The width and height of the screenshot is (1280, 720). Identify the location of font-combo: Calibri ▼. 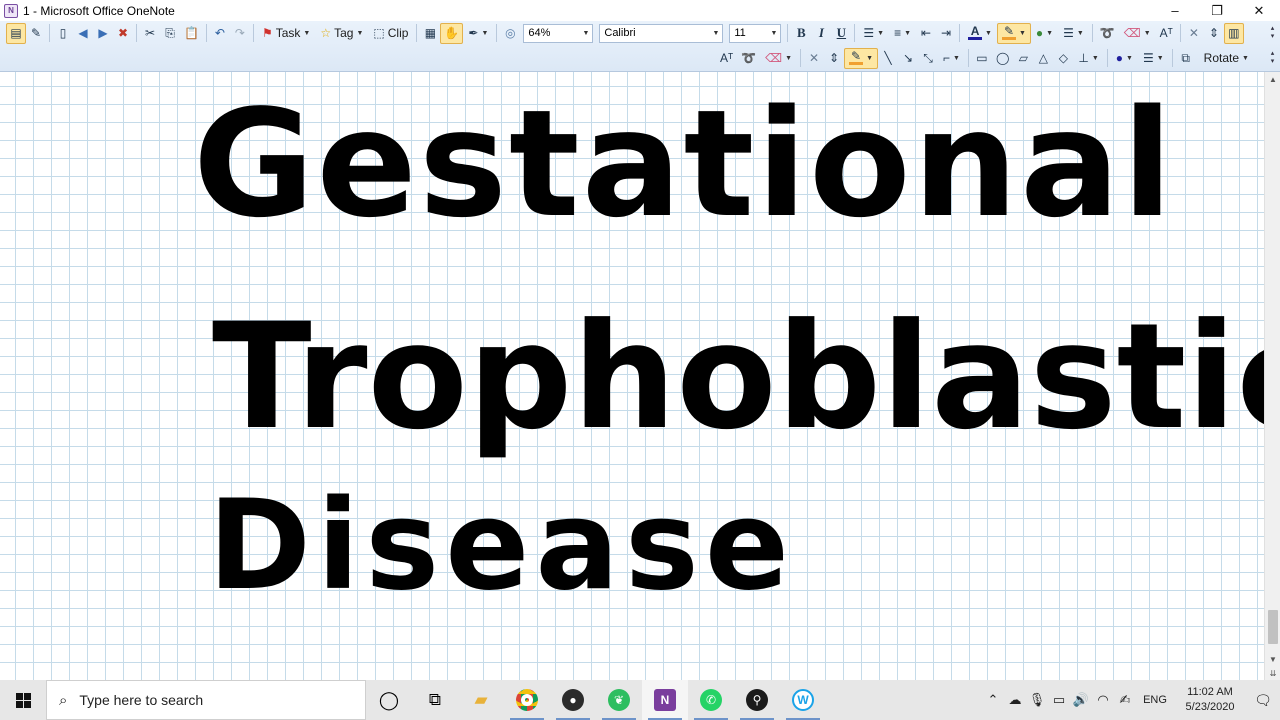
(661, 33).